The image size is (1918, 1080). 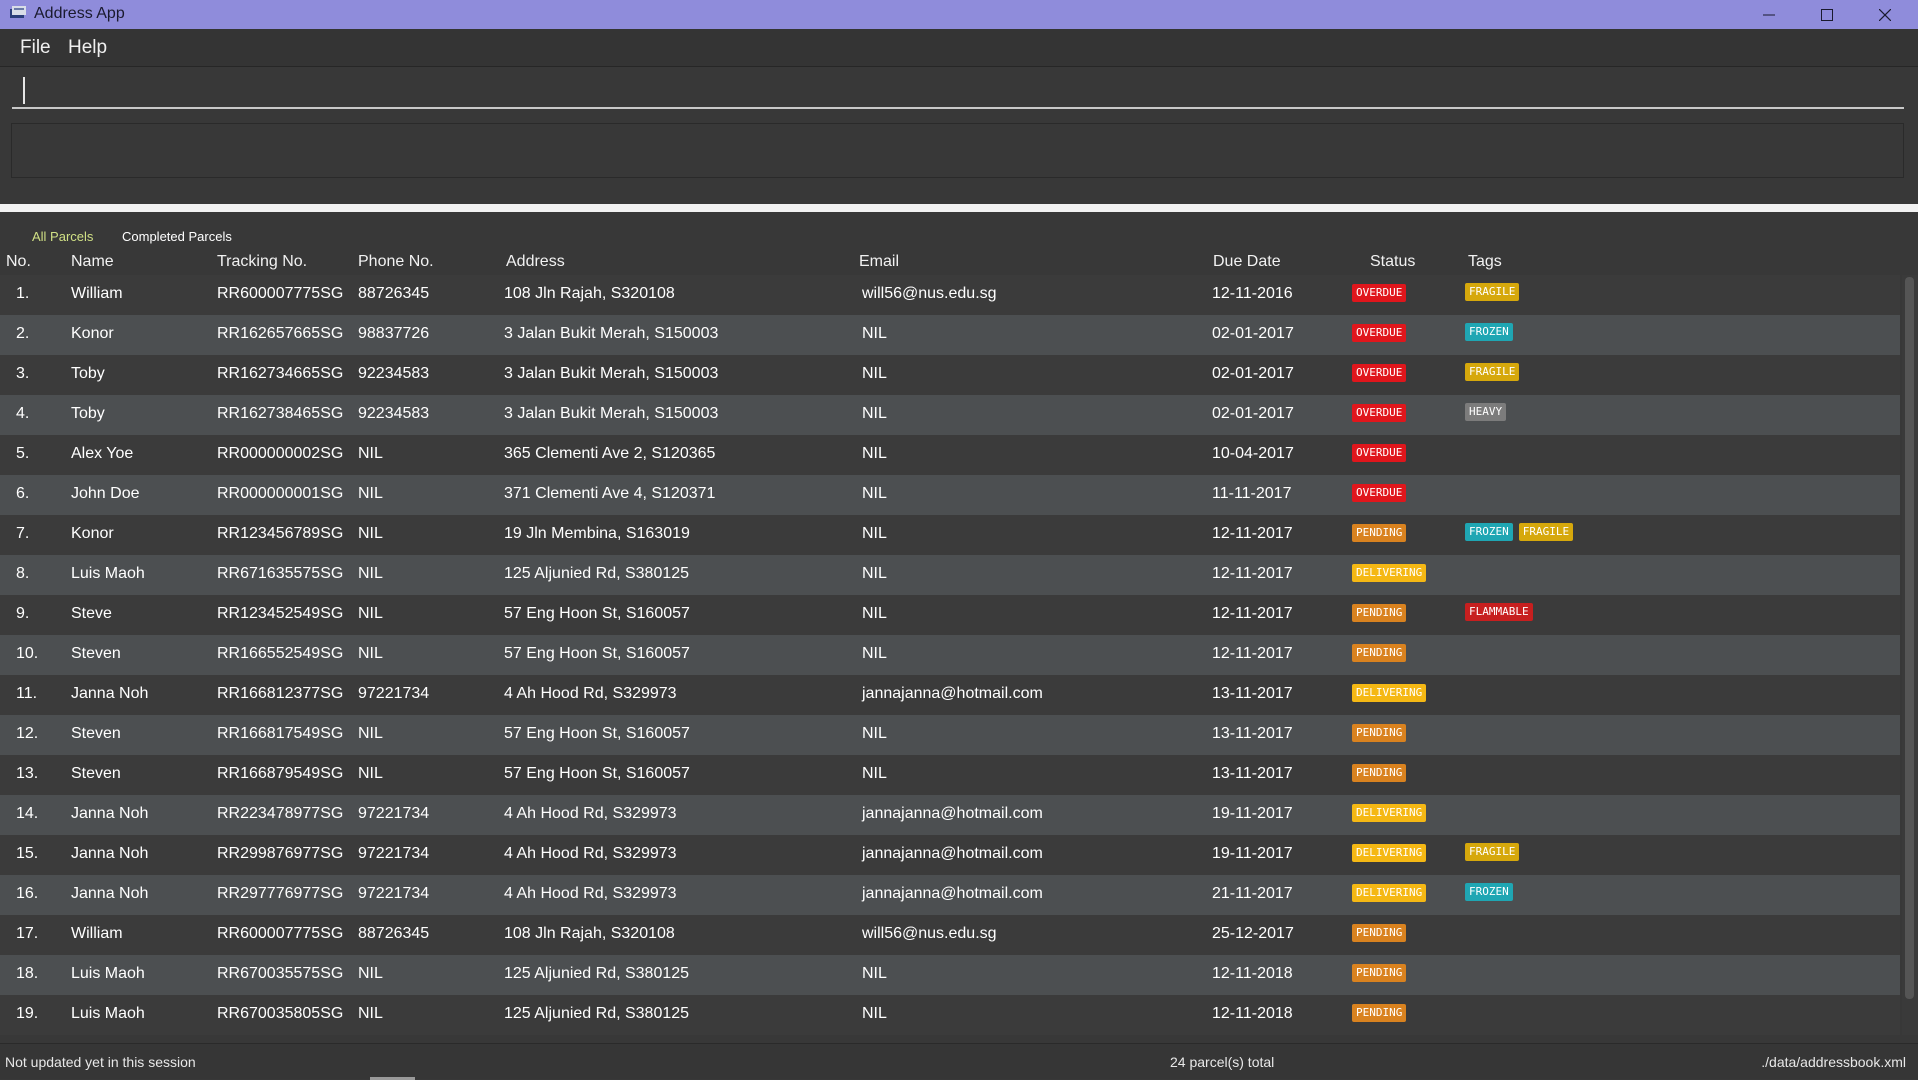 I want to click on row-due-date: 10-04-2017, so click(x=1253, y=453).